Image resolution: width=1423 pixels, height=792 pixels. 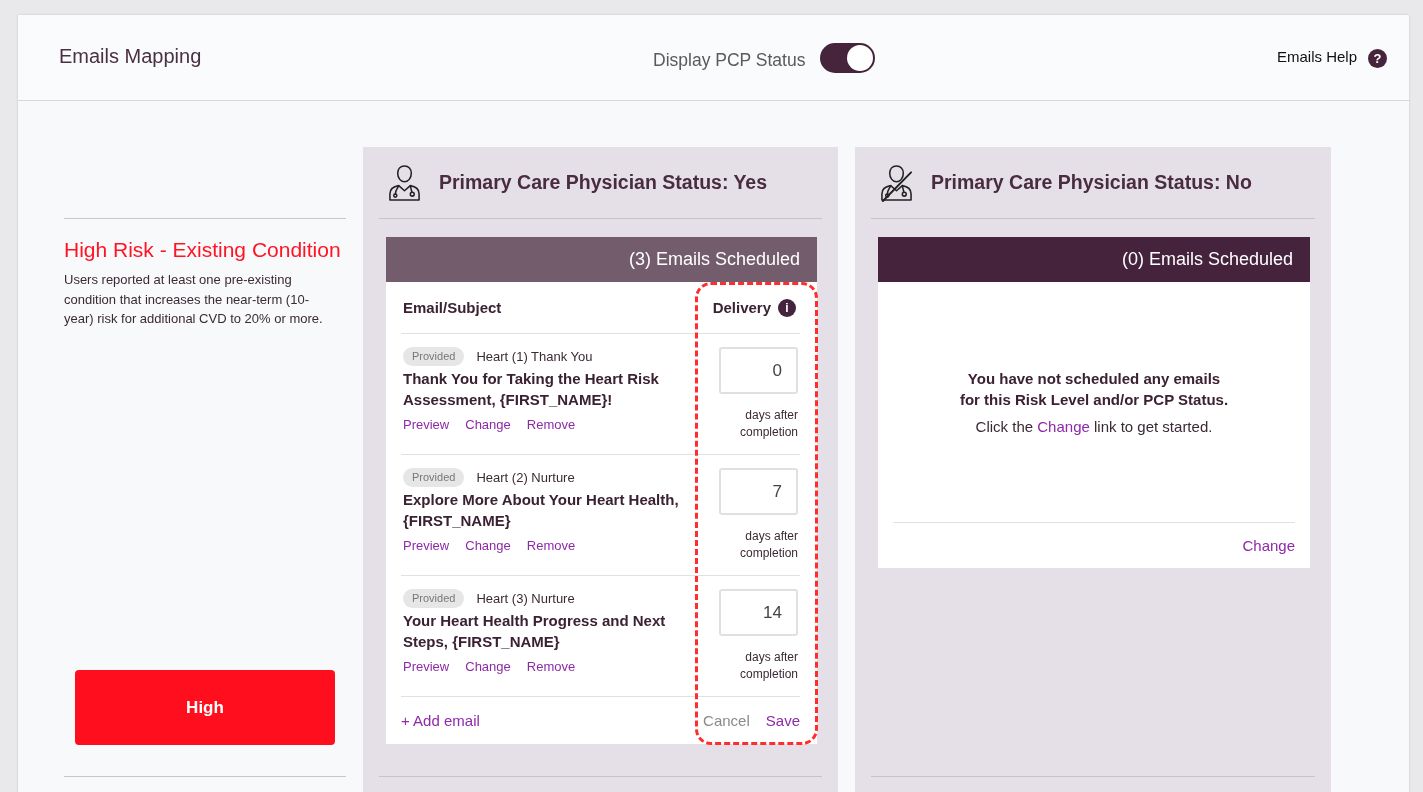 What do you see at coordinates (130, 56) in the screenshot?
I see `page-title: Emails Mapping` at bounding box center [130, 56].